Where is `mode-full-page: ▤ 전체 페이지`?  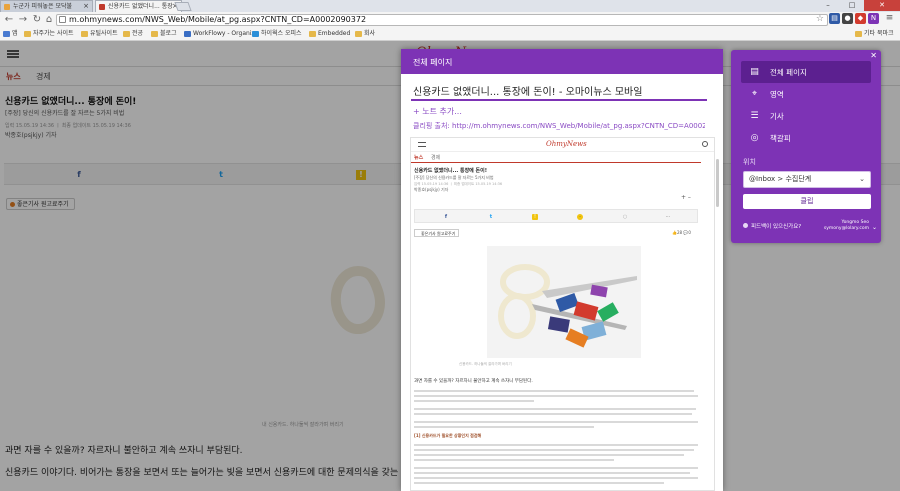
mode-full-page: ▤ 전체 페이지 is located at coordinates (806, 72).